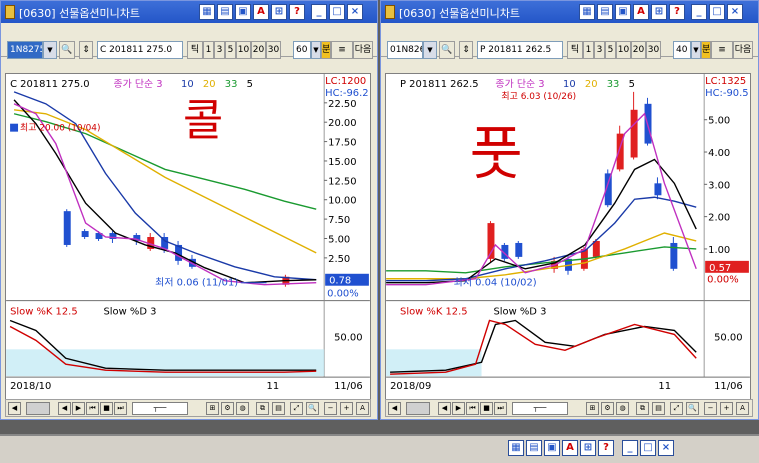  I want to click on right-titlebar: [0630] 선물옵션미니차트 ▦ ▤ ▣ A ⊞ ? _ □ ×, so click(569, 12).